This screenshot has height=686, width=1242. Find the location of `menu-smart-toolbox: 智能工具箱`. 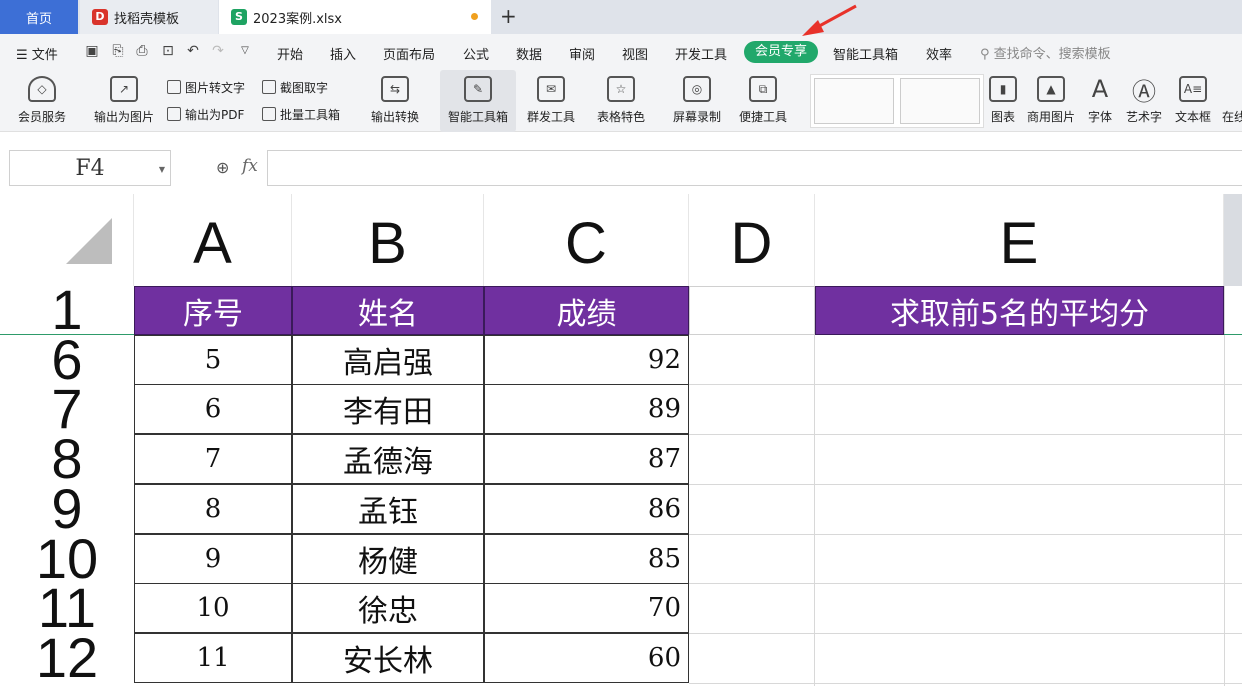

menu-smart-toolbox: 智能工具箱 is located at coordinates (865, 53).